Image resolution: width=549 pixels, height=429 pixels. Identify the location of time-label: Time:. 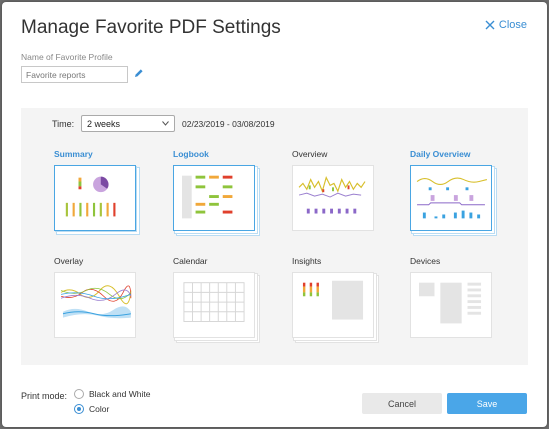
(63, 124).